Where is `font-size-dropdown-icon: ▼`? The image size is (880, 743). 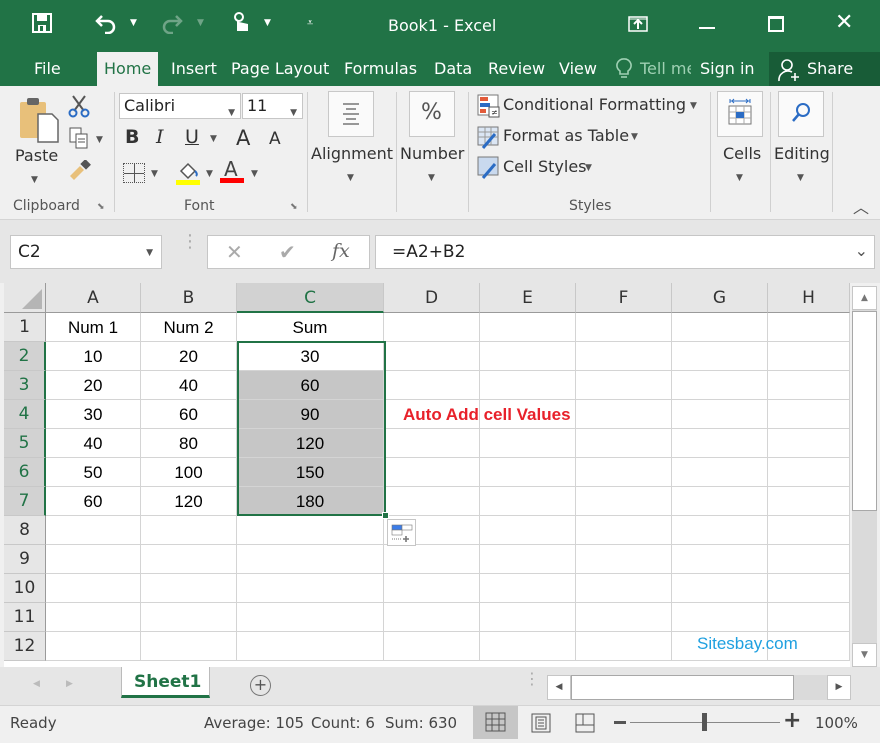 font-size-dropdown-icon: ▼ is located at coordinates (293, 113).